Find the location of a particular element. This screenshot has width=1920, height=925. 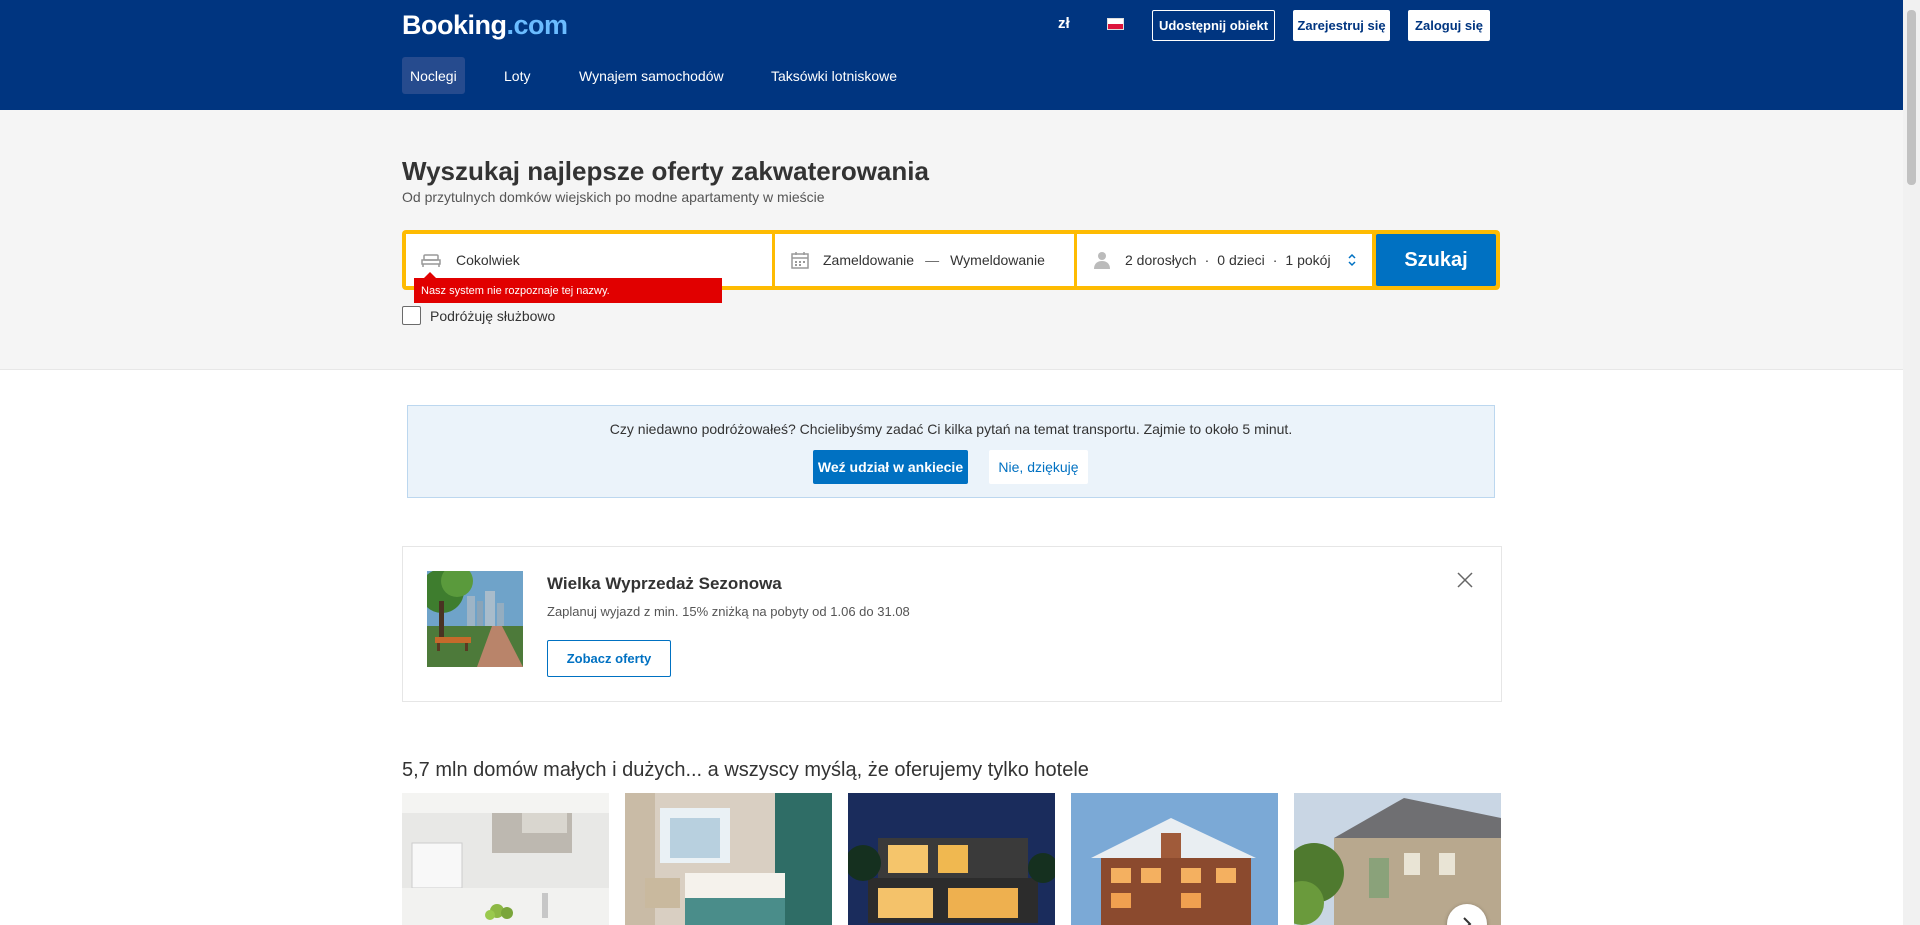

search-button: Szukaj is located at coordinates (1436, 260).